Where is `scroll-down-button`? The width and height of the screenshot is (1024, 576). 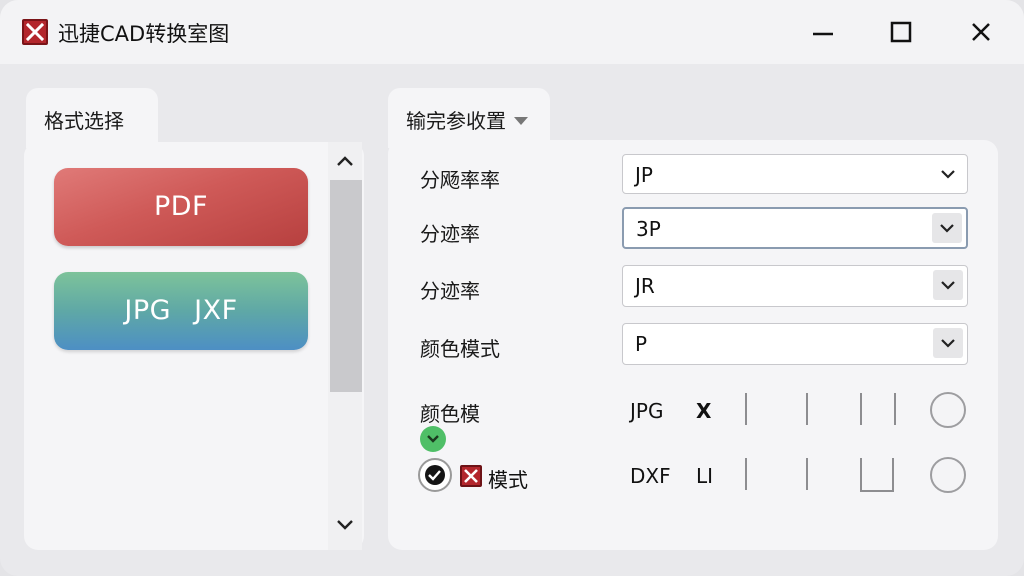 scroll-down-button is located at coordinates (345, 525).